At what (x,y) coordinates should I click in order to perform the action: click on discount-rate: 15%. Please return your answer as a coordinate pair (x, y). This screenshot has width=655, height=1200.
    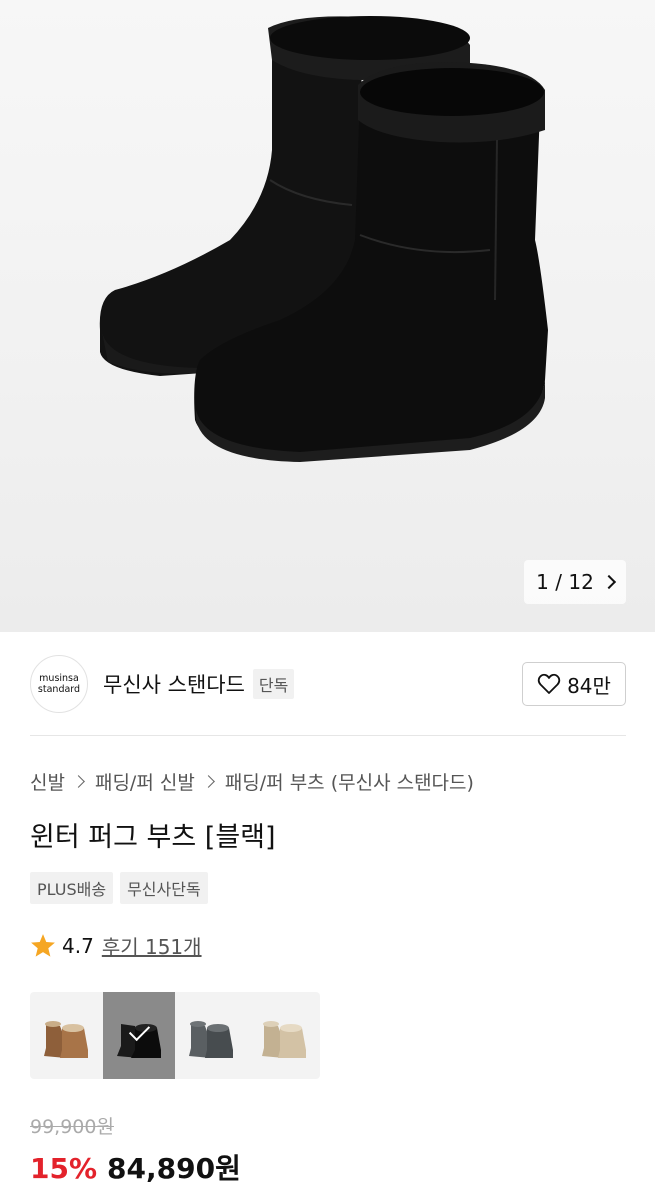
    Looking at the image, I should click on (64, 1168).